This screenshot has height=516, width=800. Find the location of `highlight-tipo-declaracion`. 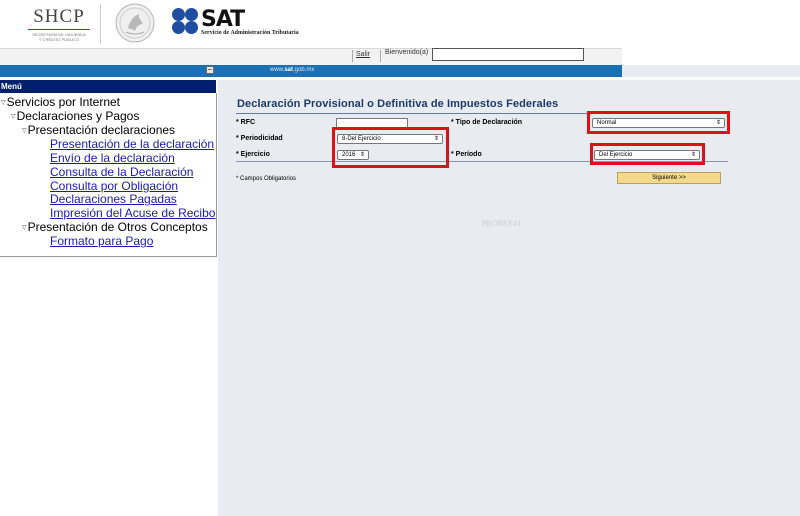

highlight-tipo-declaracion is located at coordinates (658, 122).